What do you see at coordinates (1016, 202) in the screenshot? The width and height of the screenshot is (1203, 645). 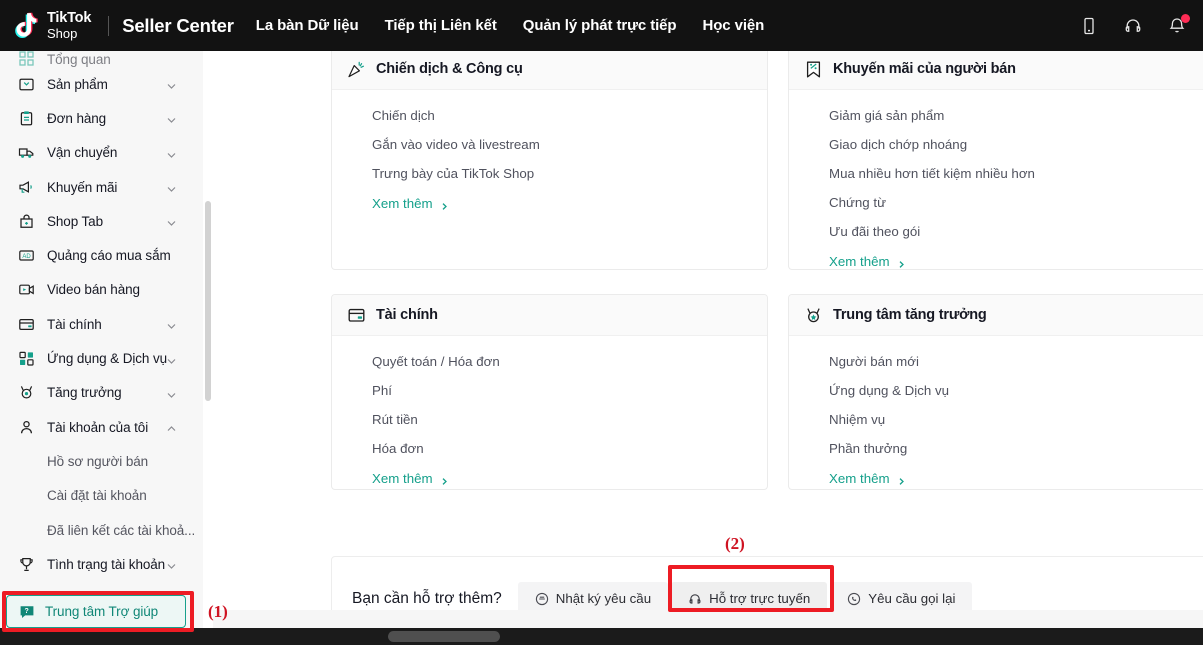 I see `card-link: Chứng từ` at bounding box center [1016, 202].